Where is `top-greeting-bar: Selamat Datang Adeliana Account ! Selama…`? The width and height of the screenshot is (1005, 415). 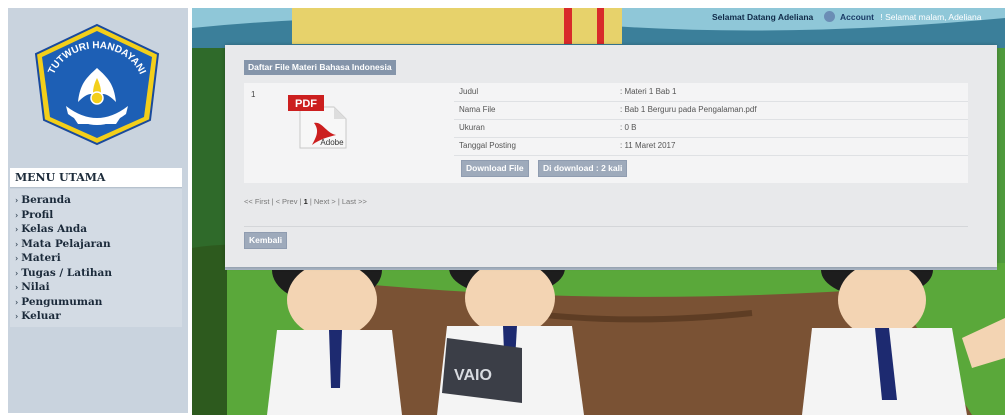
top-greeting-bar: Selamat Datang Adeliana Account ! Selama… is located at coordinates (858, 17).